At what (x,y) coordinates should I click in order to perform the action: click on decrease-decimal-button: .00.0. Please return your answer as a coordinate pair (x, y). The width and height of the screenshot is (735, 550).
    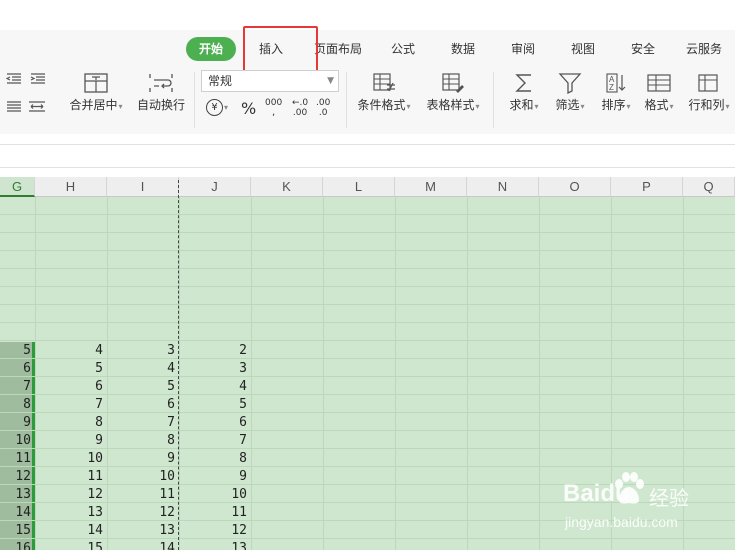
    Looking at the image, I should click on (323, 108).